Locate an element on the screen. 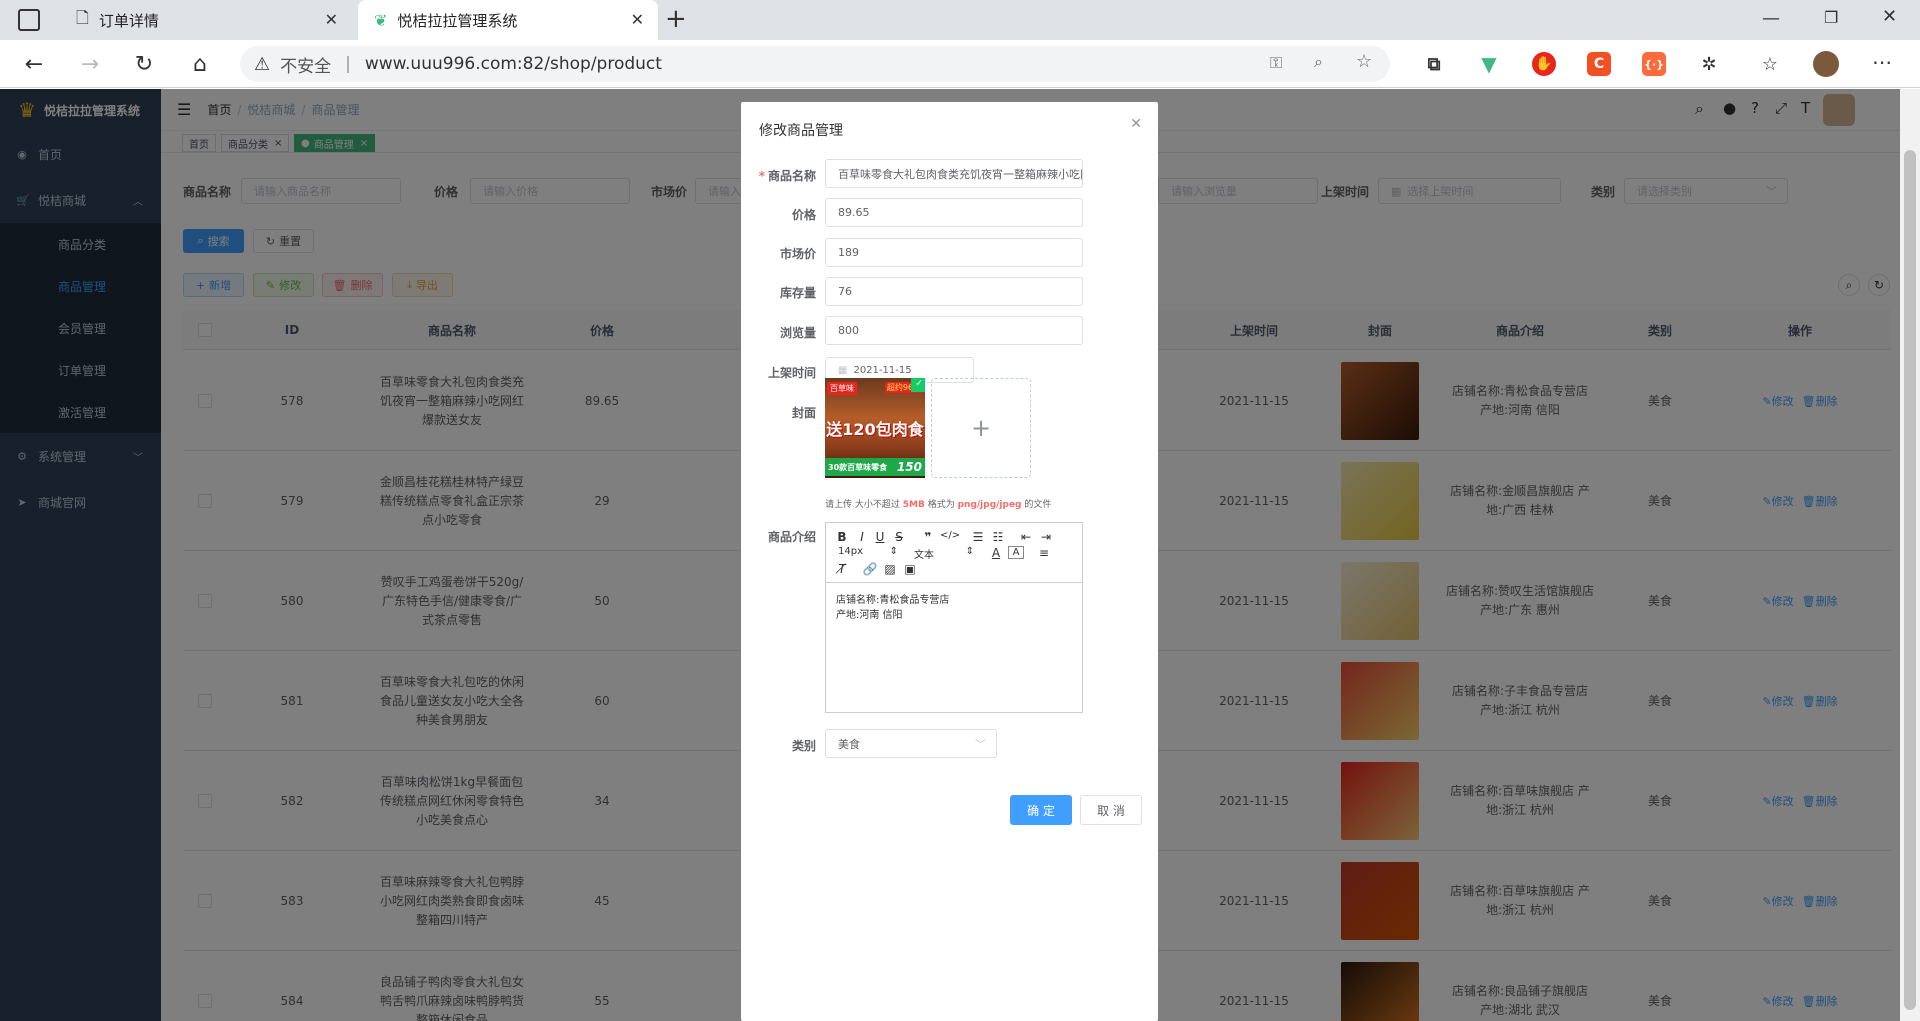  tab-actions-icon is located at coordinates (29, 20).